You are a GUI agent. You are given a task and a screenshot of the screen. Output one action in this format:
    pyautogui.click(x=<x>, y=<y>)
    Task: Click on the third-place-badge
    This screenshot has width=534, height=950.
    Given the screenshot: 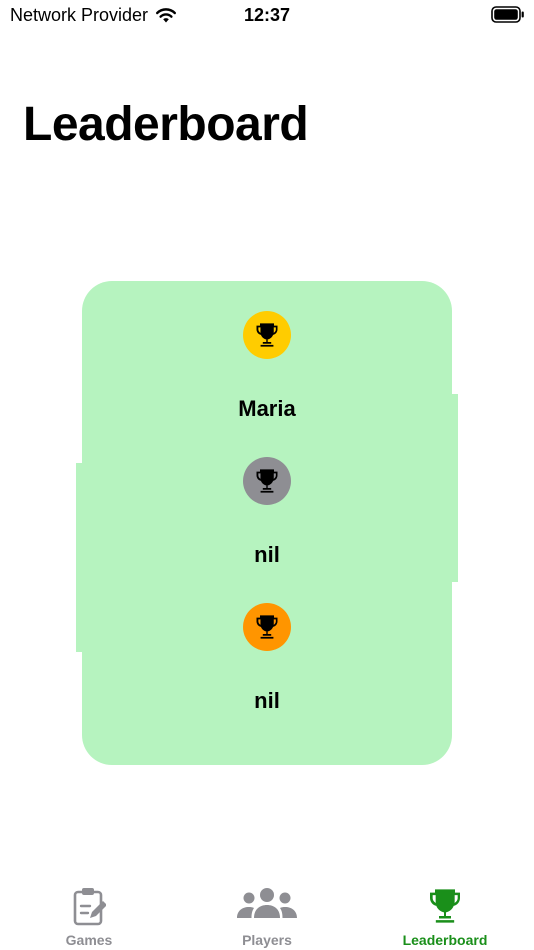 What is the action you would take?
    pyautogui.click(x=267, y=627)
    